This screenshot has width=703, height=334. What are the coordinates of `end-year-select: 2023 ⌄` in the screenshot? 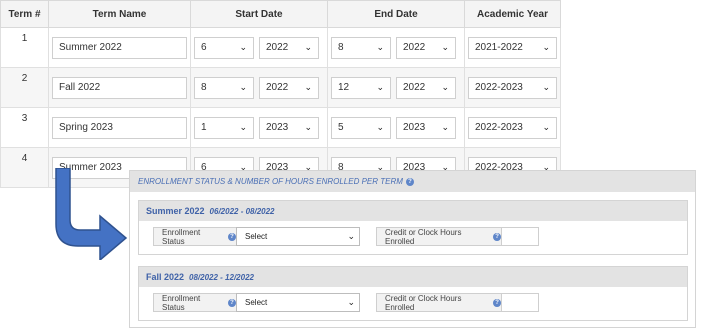 It's located at (426, 127).